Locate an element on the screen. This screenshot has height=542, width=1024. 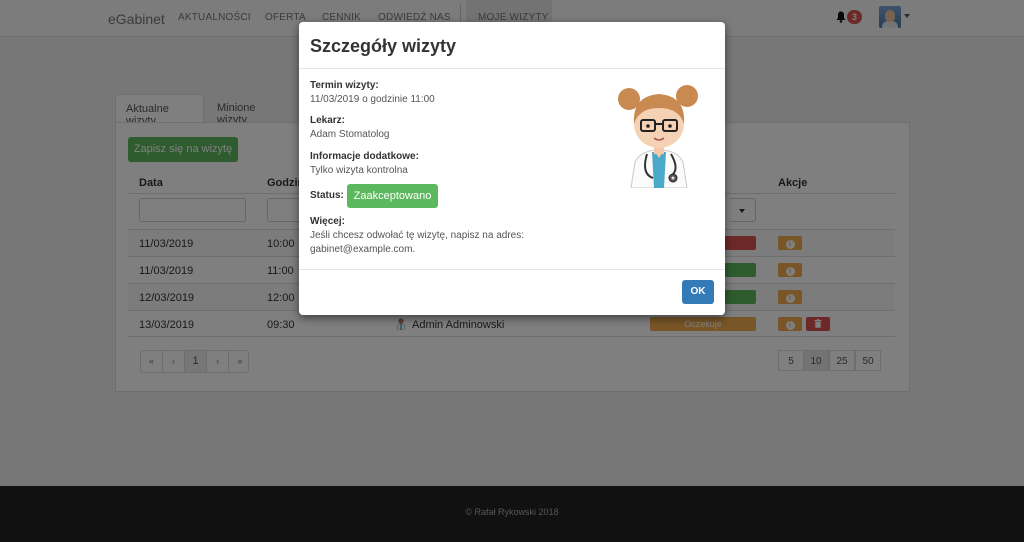
term-value: 11/03/2019 o godzinie 11:00 is located at coordinates (372, 99).